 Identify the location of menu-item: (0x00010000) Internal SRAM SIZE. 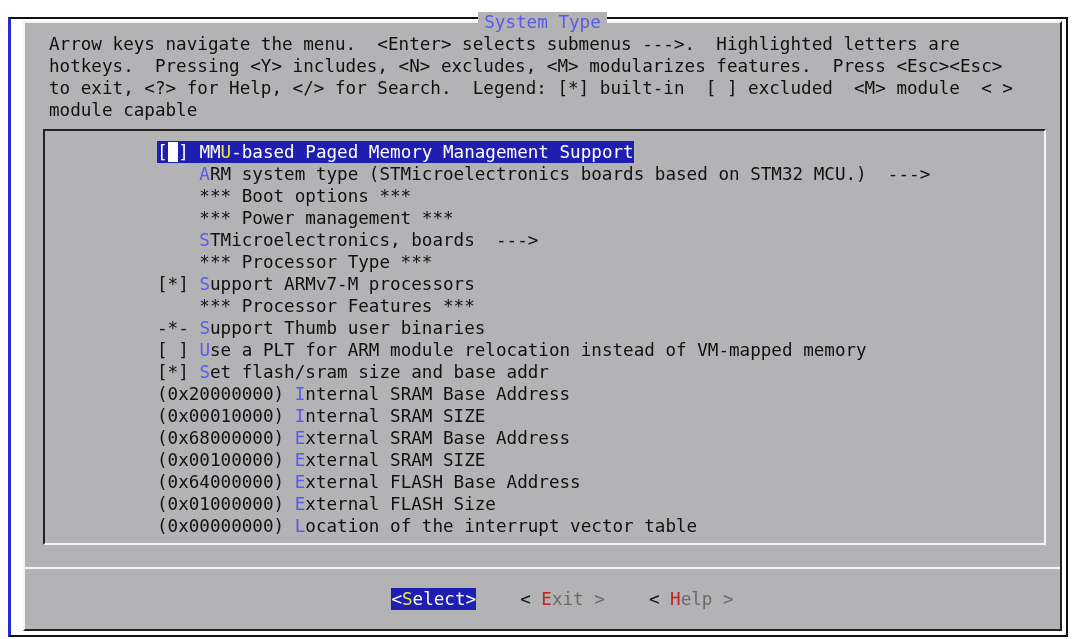
(321, 416).